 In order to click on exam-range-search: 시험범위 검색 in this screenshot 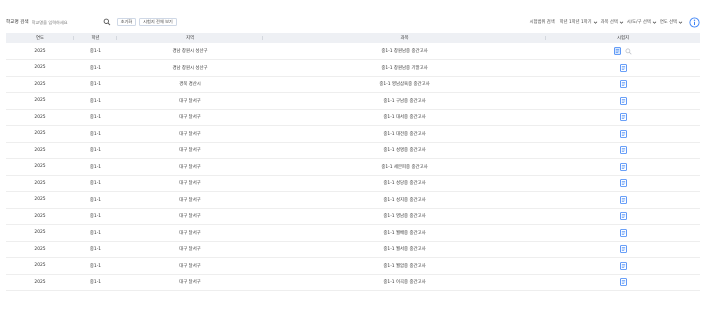, I will do `click(543, 22)`.